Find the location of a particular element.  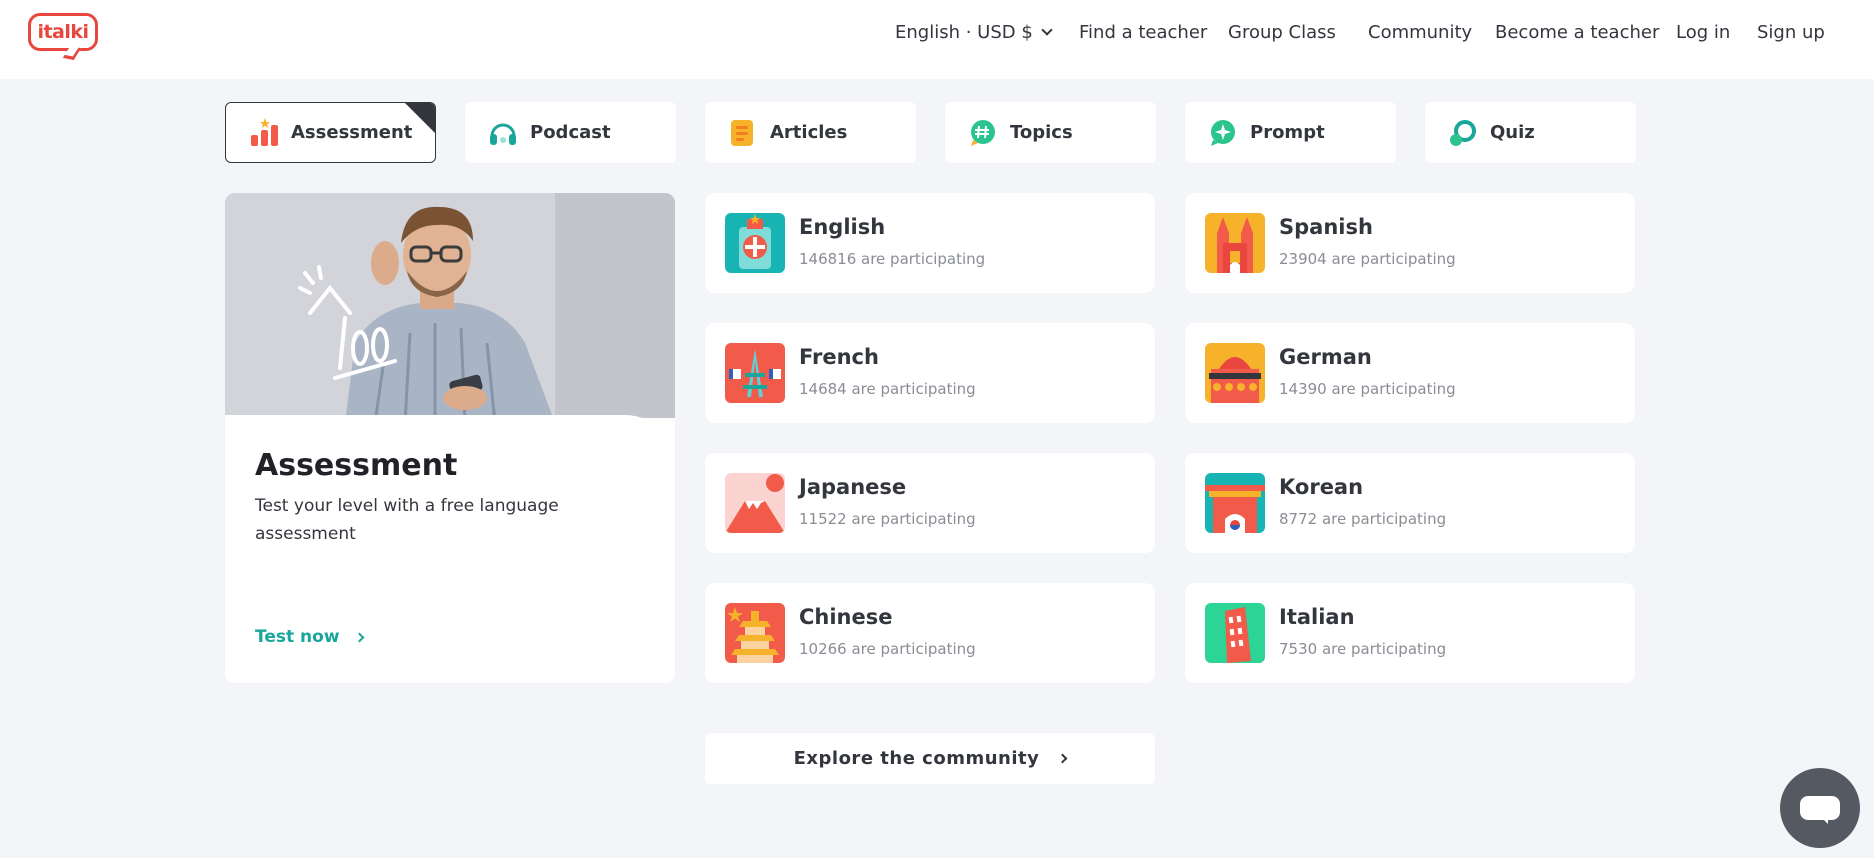

language-name: German is located at coordinates (1325, 357).